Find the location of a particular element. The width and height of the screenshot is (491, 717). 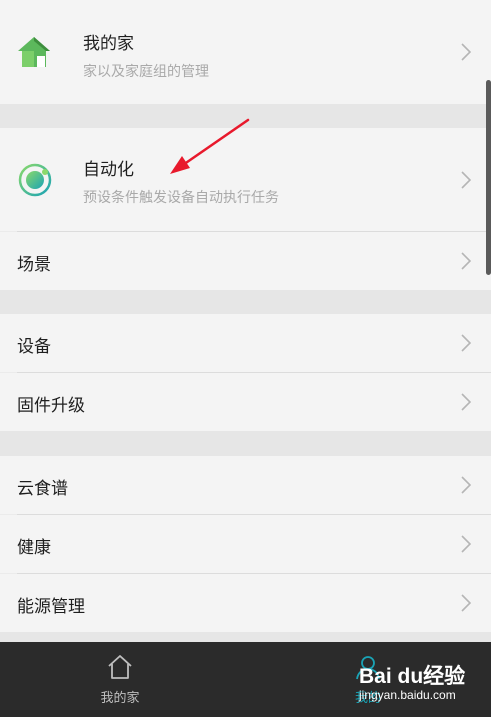

energy-management-title: 能源管理 is located at coordinates (51, 607).